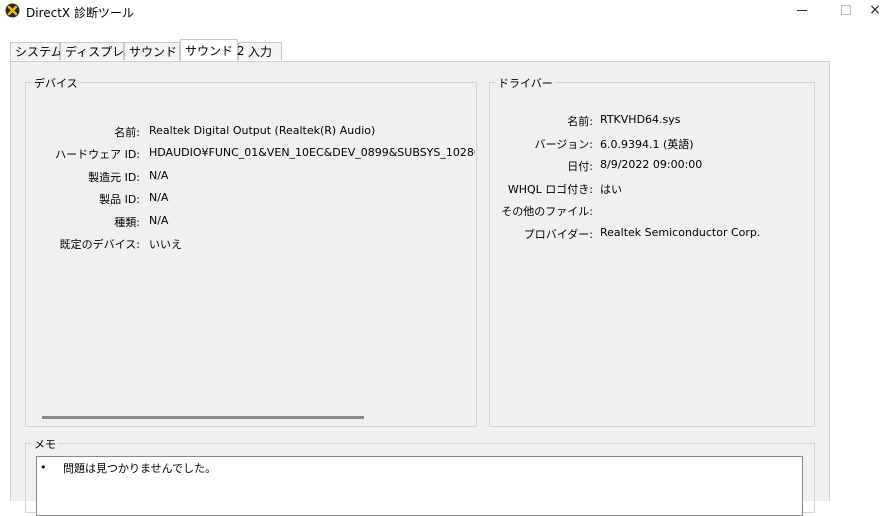  What do you see at coordinates (550, 189) in the screenshot?
I see `whql-logo-label: WHQL ロゴ付き:` at bounding box center [550, 189].